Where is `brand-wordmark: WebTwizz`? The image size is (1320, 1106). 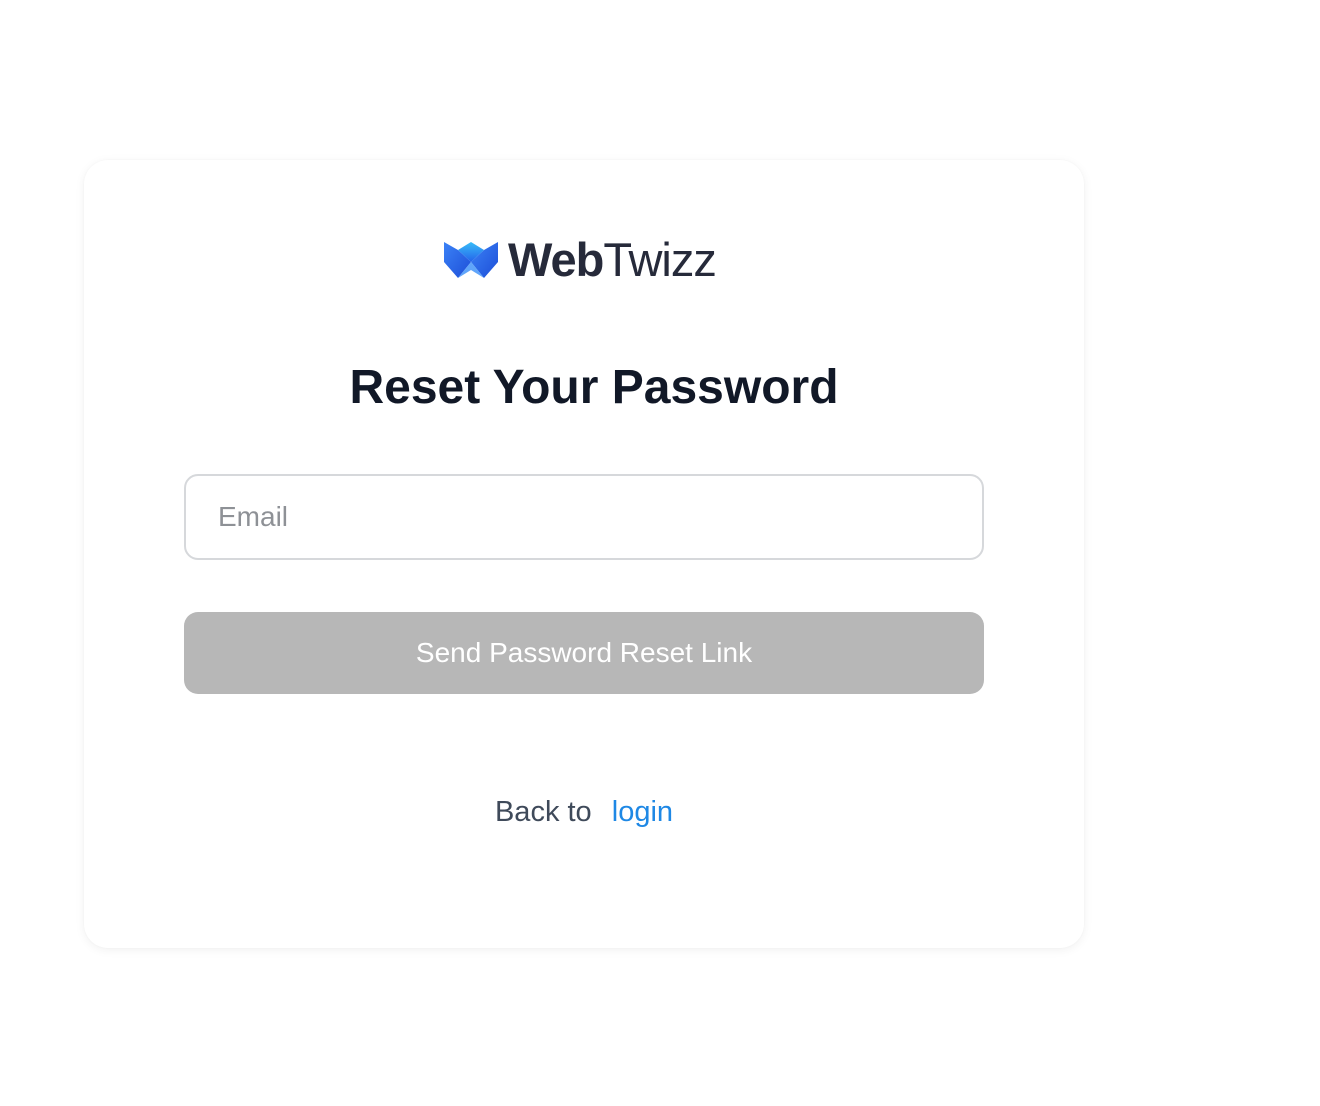
brand-wordmark: WebTwizz is located at coordinates (612, 259).